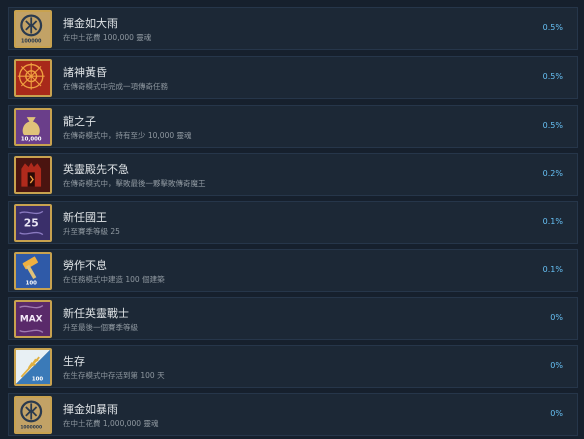 This screenshot has height=439, width=584. Describe the element at coordinates (31, 427) in the screenshot. I see `badge-text: 1000000` at that location.